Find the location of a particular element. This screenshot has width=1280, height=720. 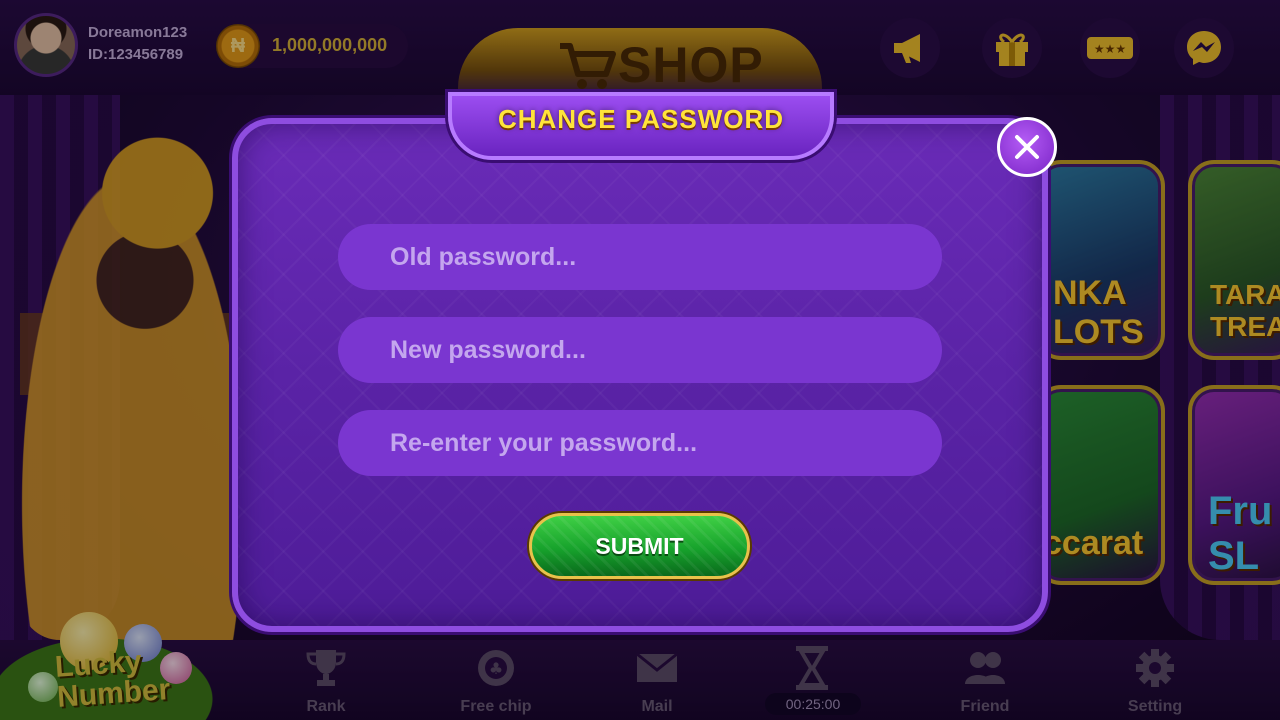

dialog-title: CHANGE PASSWORD is located at coordinates (641, 119).